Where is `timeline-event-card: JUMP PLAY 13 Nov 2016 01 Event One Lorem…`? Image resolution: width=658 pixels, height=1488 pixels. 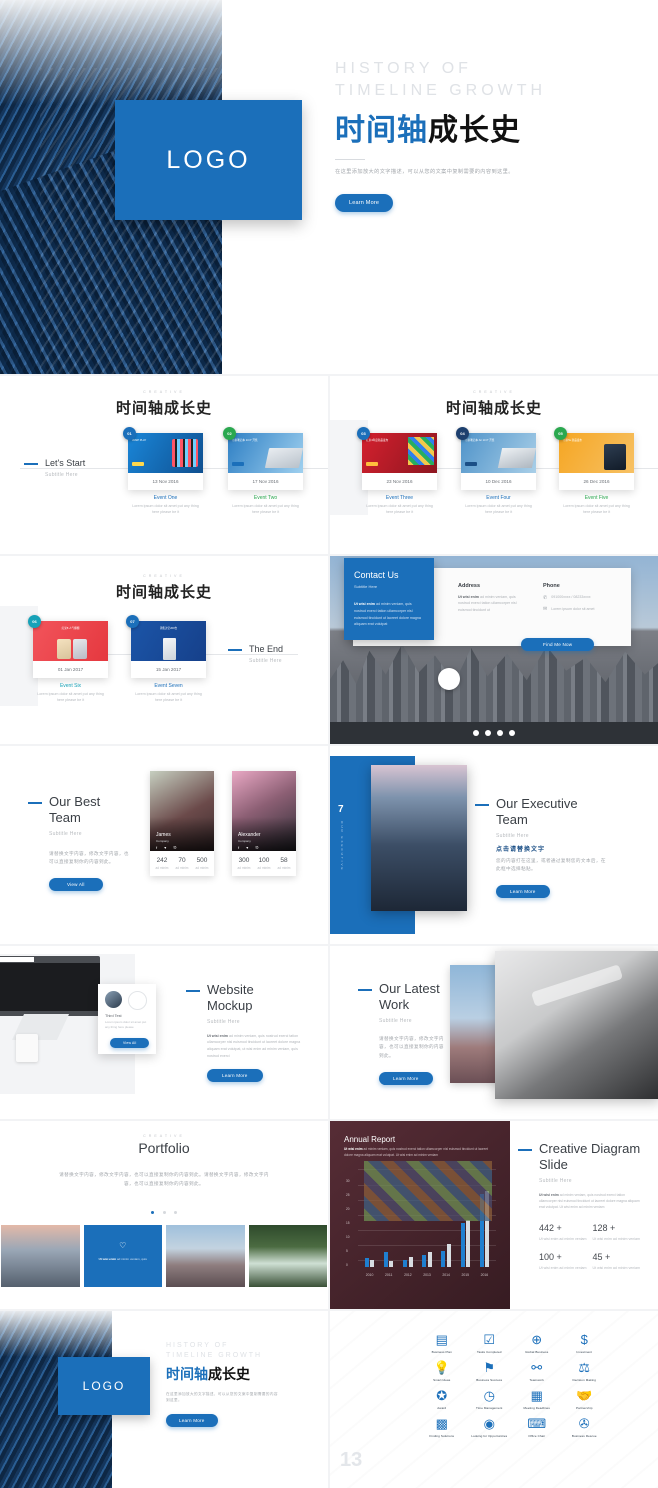
timeline-event-card: JUMP PLAY 13 Nov 2016 01 Event One Lorem… is located at coordinates (163, 471).